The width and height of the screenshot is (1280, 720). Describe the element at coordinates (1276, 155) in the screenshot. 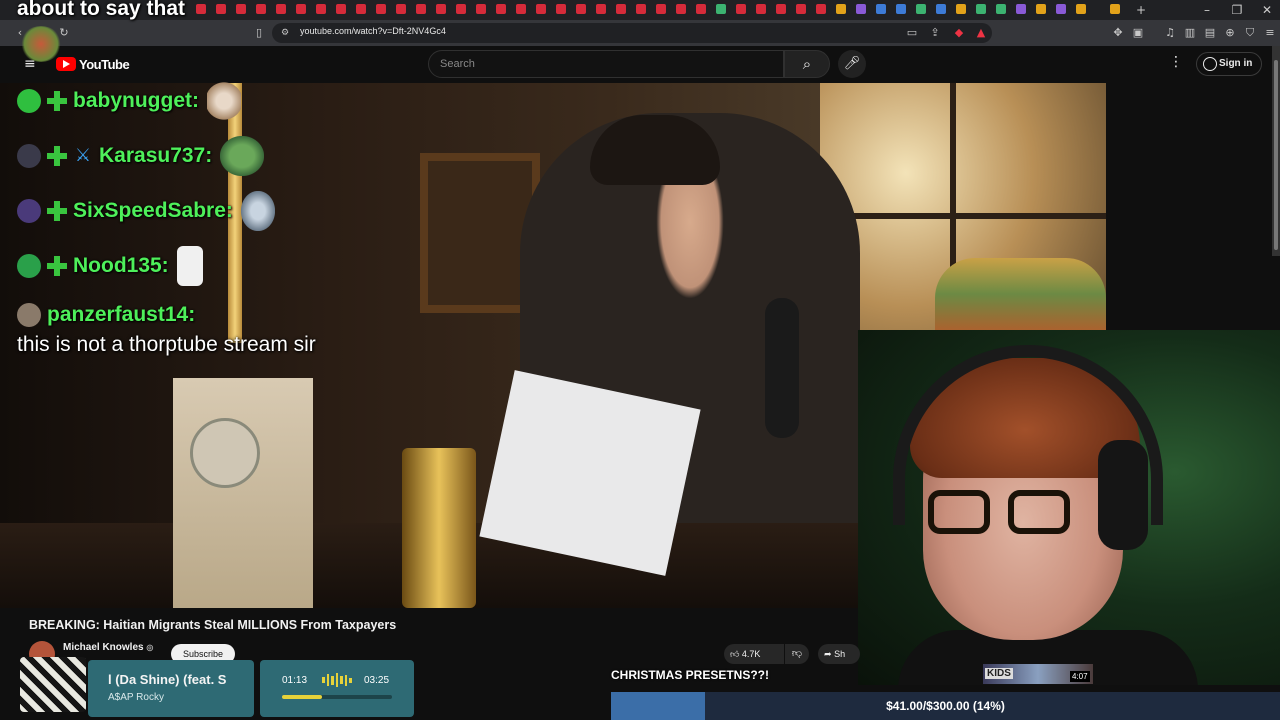

I see `page-scrollbar-thumb` at that location.